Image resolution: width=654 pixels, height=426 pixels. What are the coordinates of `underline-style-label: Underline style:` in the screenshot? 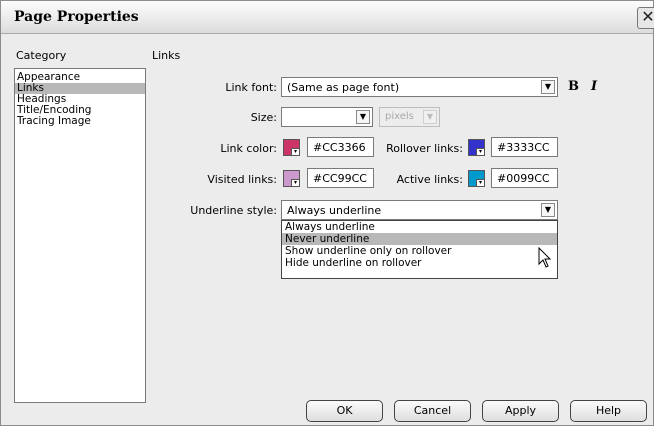 It's located at (233, 210).